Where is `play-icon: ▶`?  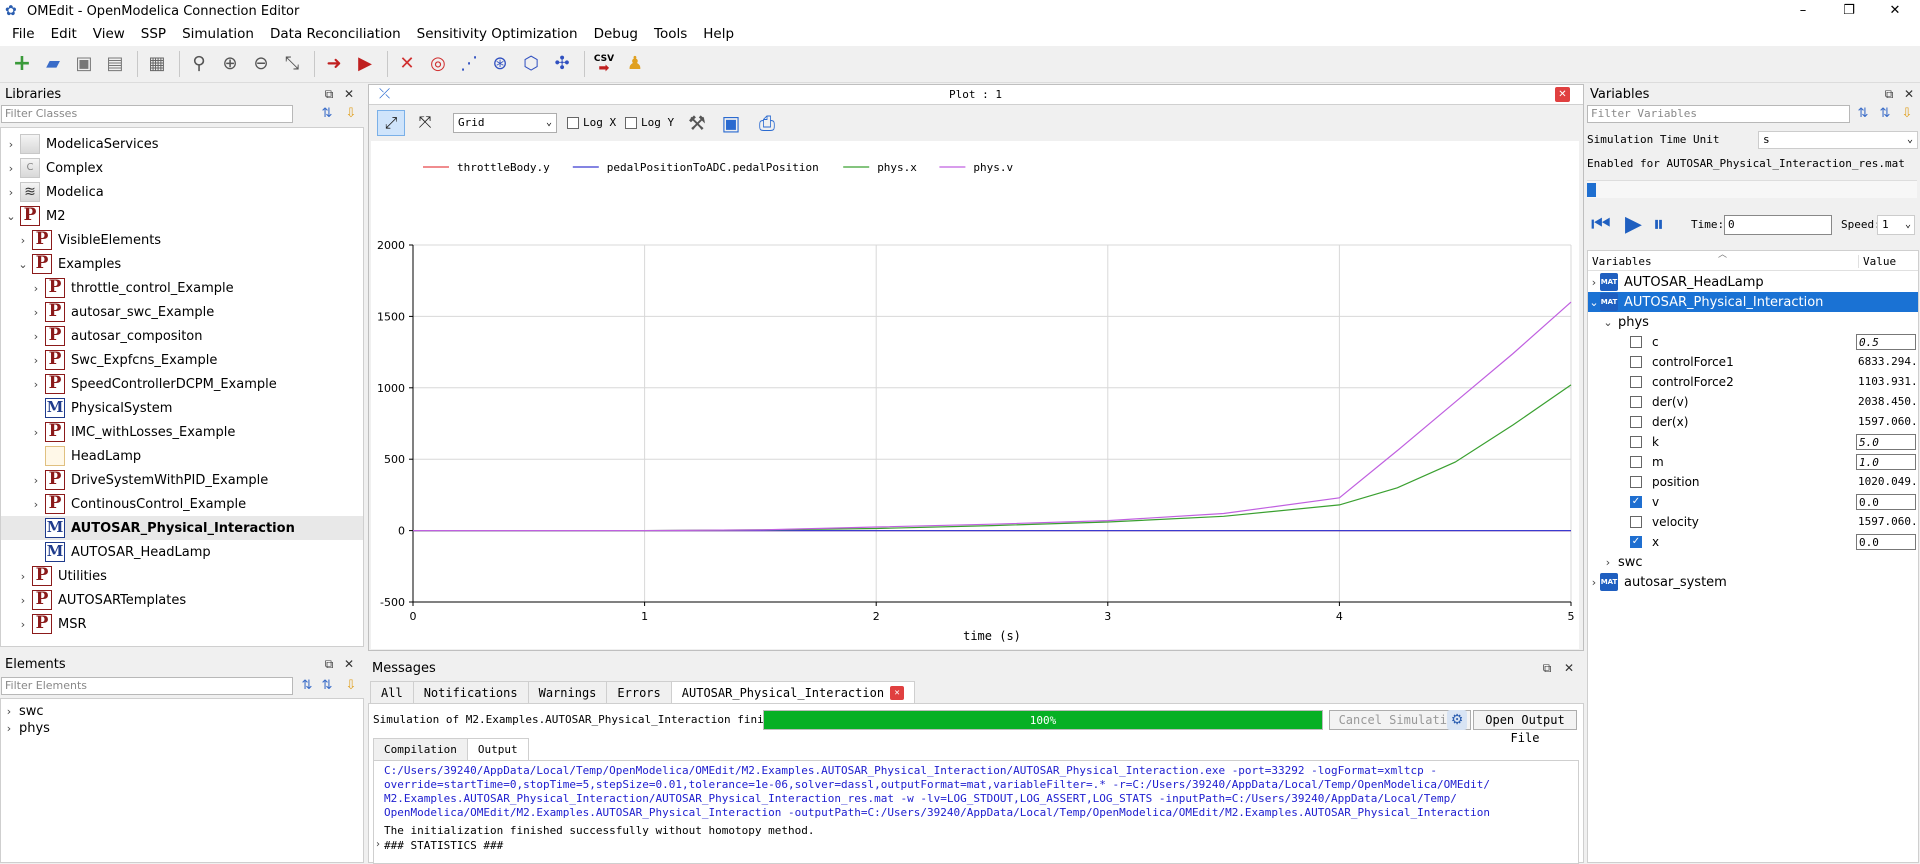
play-icon: ▶ is located at coordinates (1633, 224).